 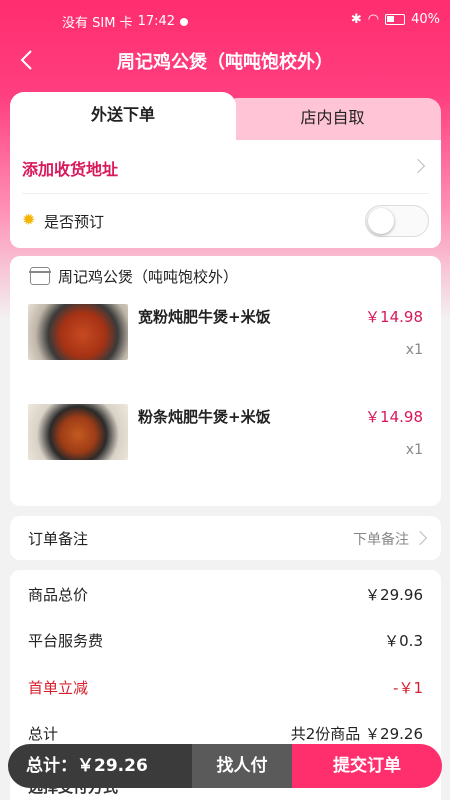 What do you see at coordinates (58, 688) in the screenshot?
I see `discount-label: 首单立减` at bounding box center [58, 688].